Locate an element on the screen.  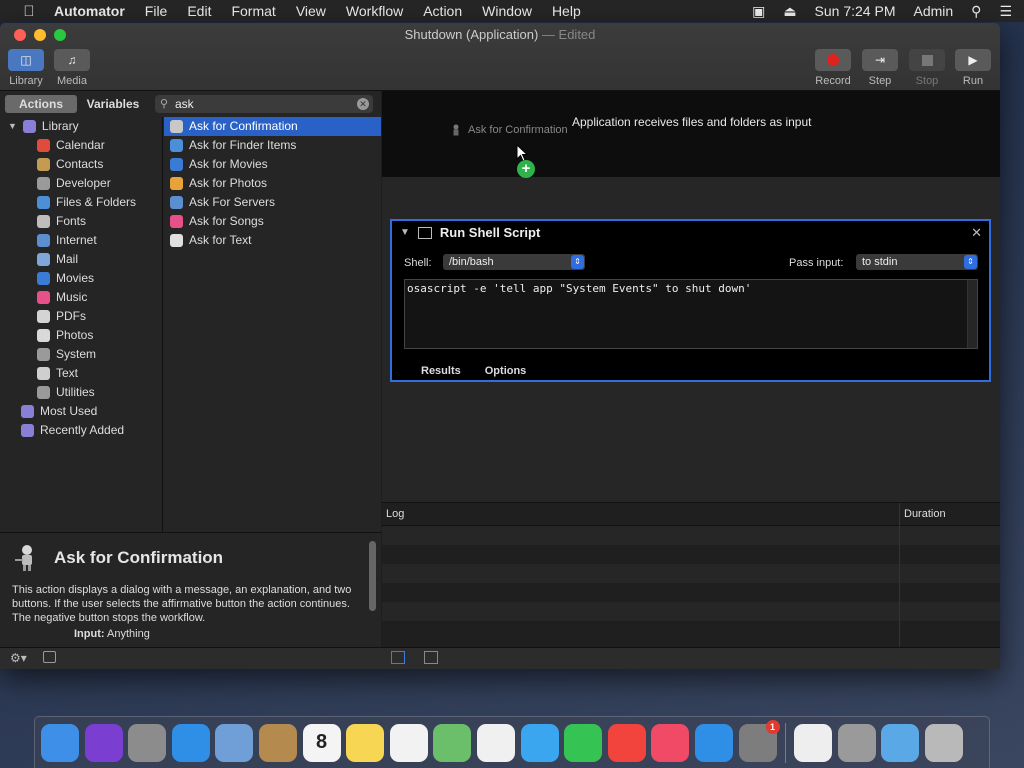
textedit-icon is located at coordinates (813, 742).